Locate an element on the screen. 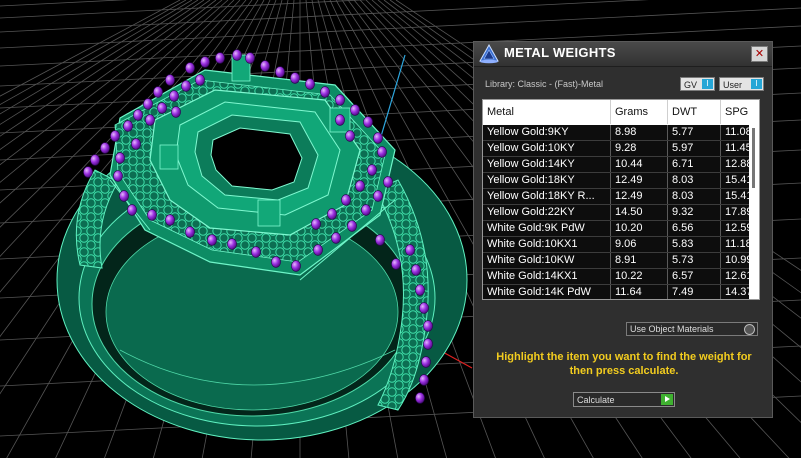 This screenshot has width=801, height=458. cell-spg: 11.08 is located at coordinates (737, 132).